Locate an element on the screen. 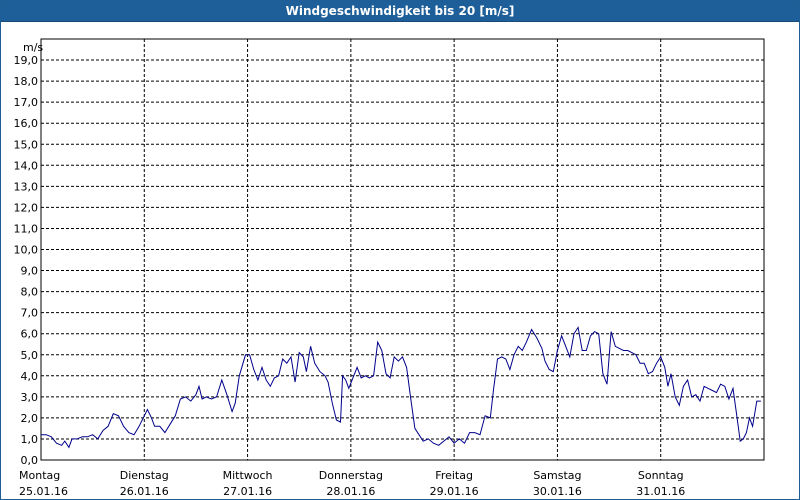 Image resolution: width=800 pixels, height=500 pixels. y-tick-label: 12,0 is located at coordinates (26, 207).